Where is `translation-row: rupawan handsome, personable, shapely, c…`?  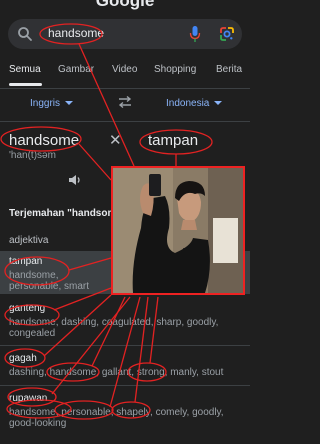 translation-row: rupawan handsome, personable, shapely, c… is located at coordinates (125, 416).